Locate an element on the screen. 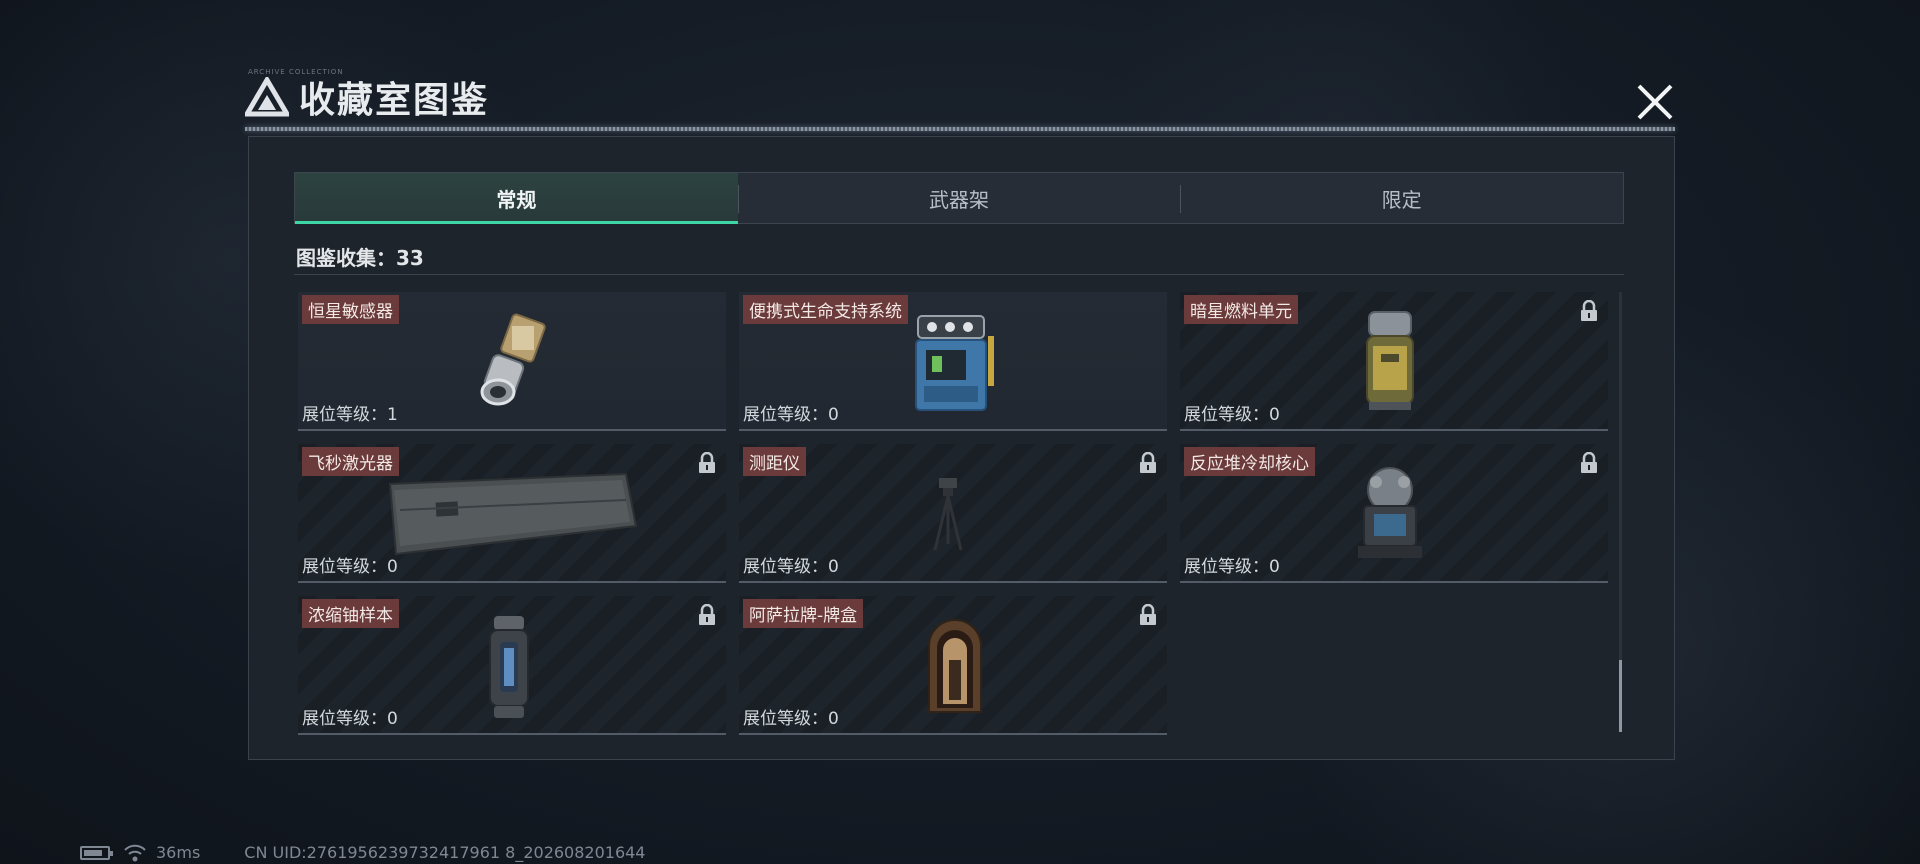 The height and width of the screenshot is (864, 1920). item-name: 阿萨拉牌-牌盒 is located at coordinates (803, 613).